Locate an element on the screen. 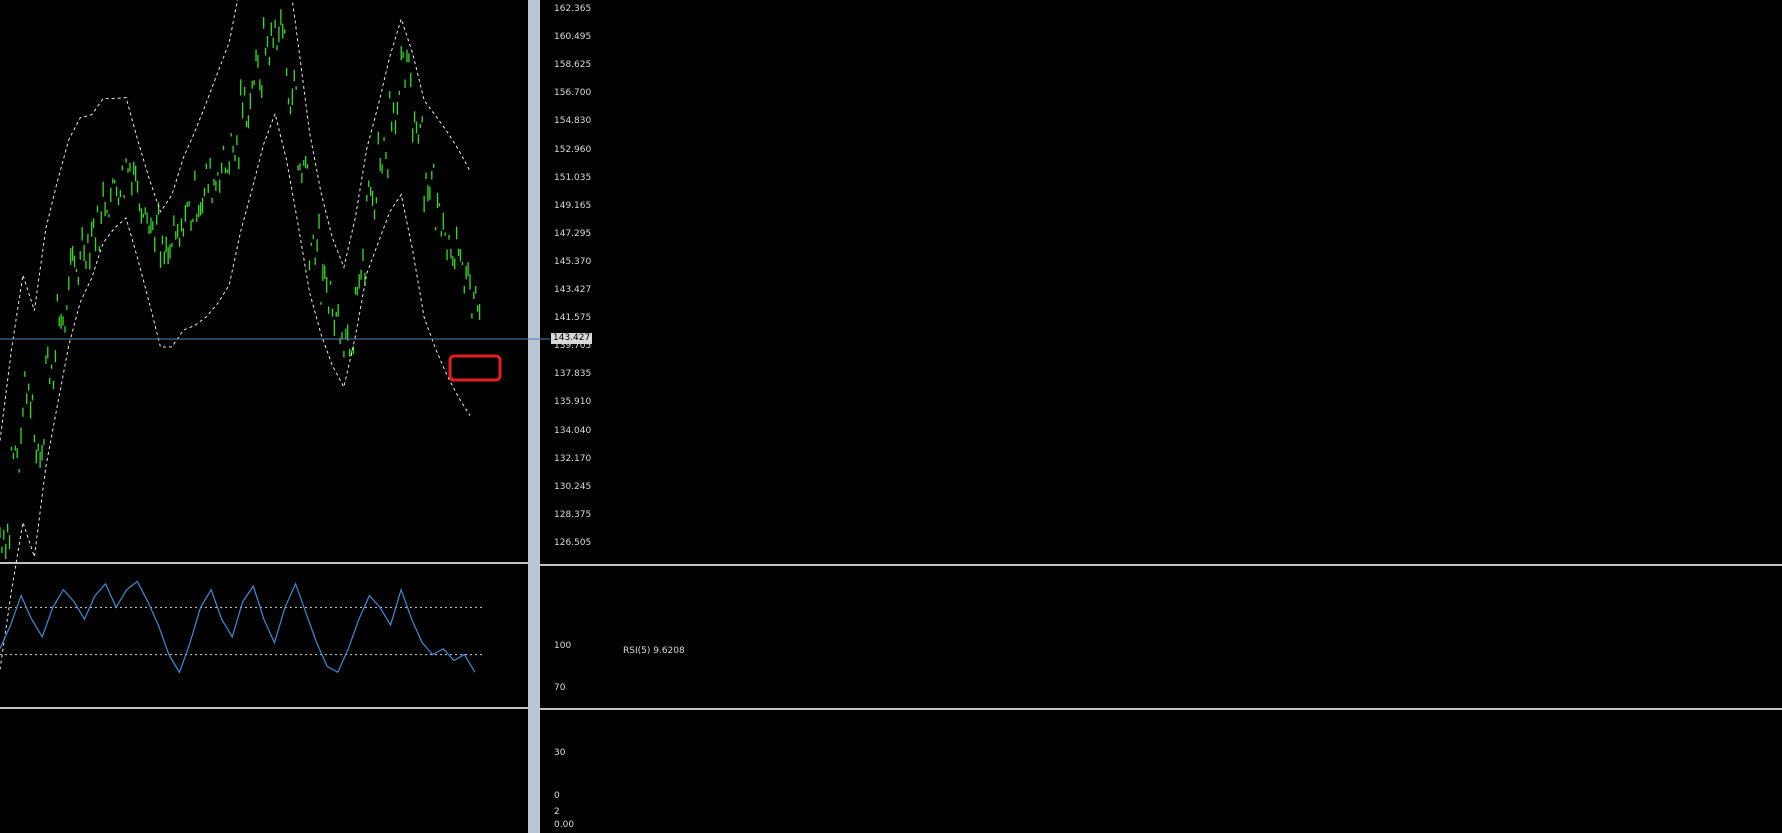 The width and height of the screenshot is (1782, 833). left-annotation-box is located at coordinates (475, 368).